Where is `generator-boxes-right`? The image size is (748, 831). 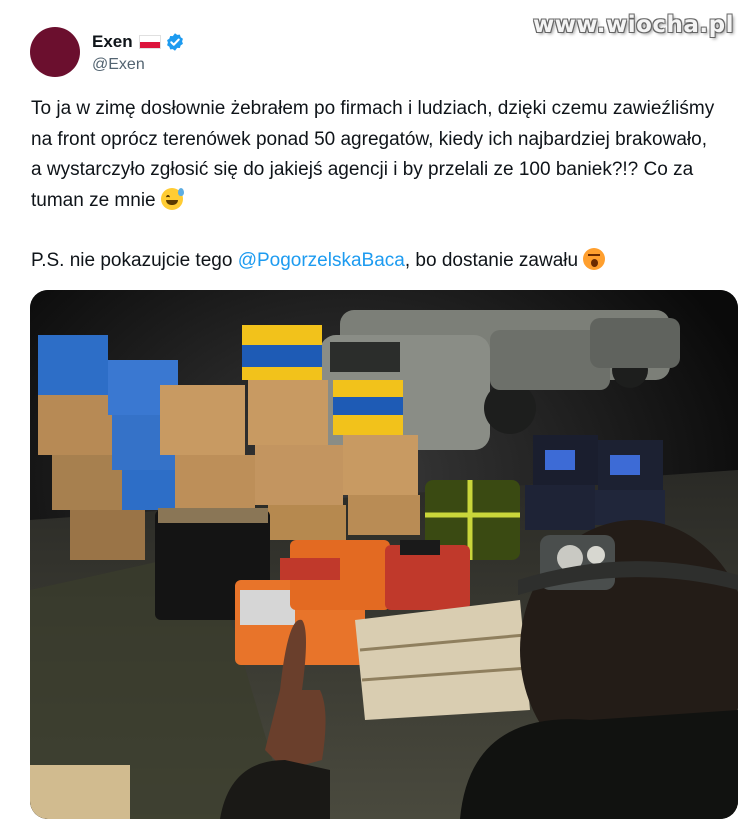
generator-boxes-right is located at coordinates (595, 482).